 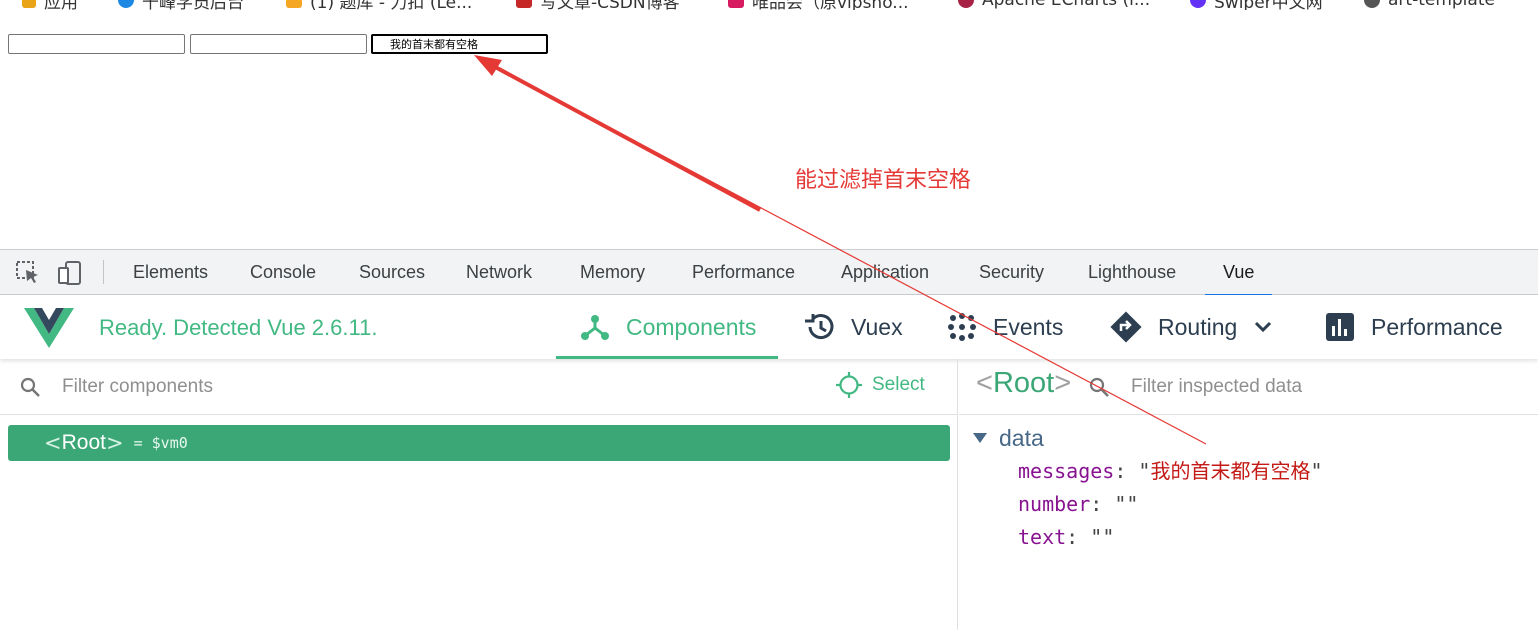 I want to click on select-component-button: Select, so click(x=880, y=385).